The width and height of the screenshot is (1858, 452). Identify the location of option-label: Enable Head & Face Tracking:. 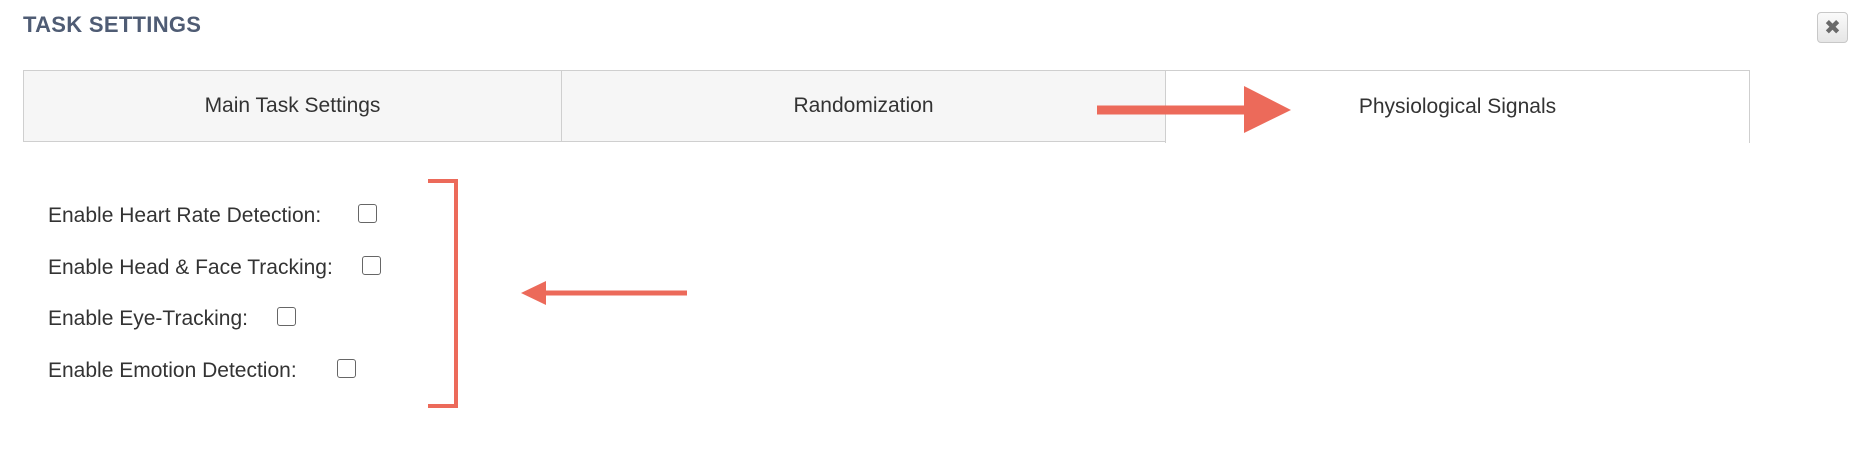
(190, 267).